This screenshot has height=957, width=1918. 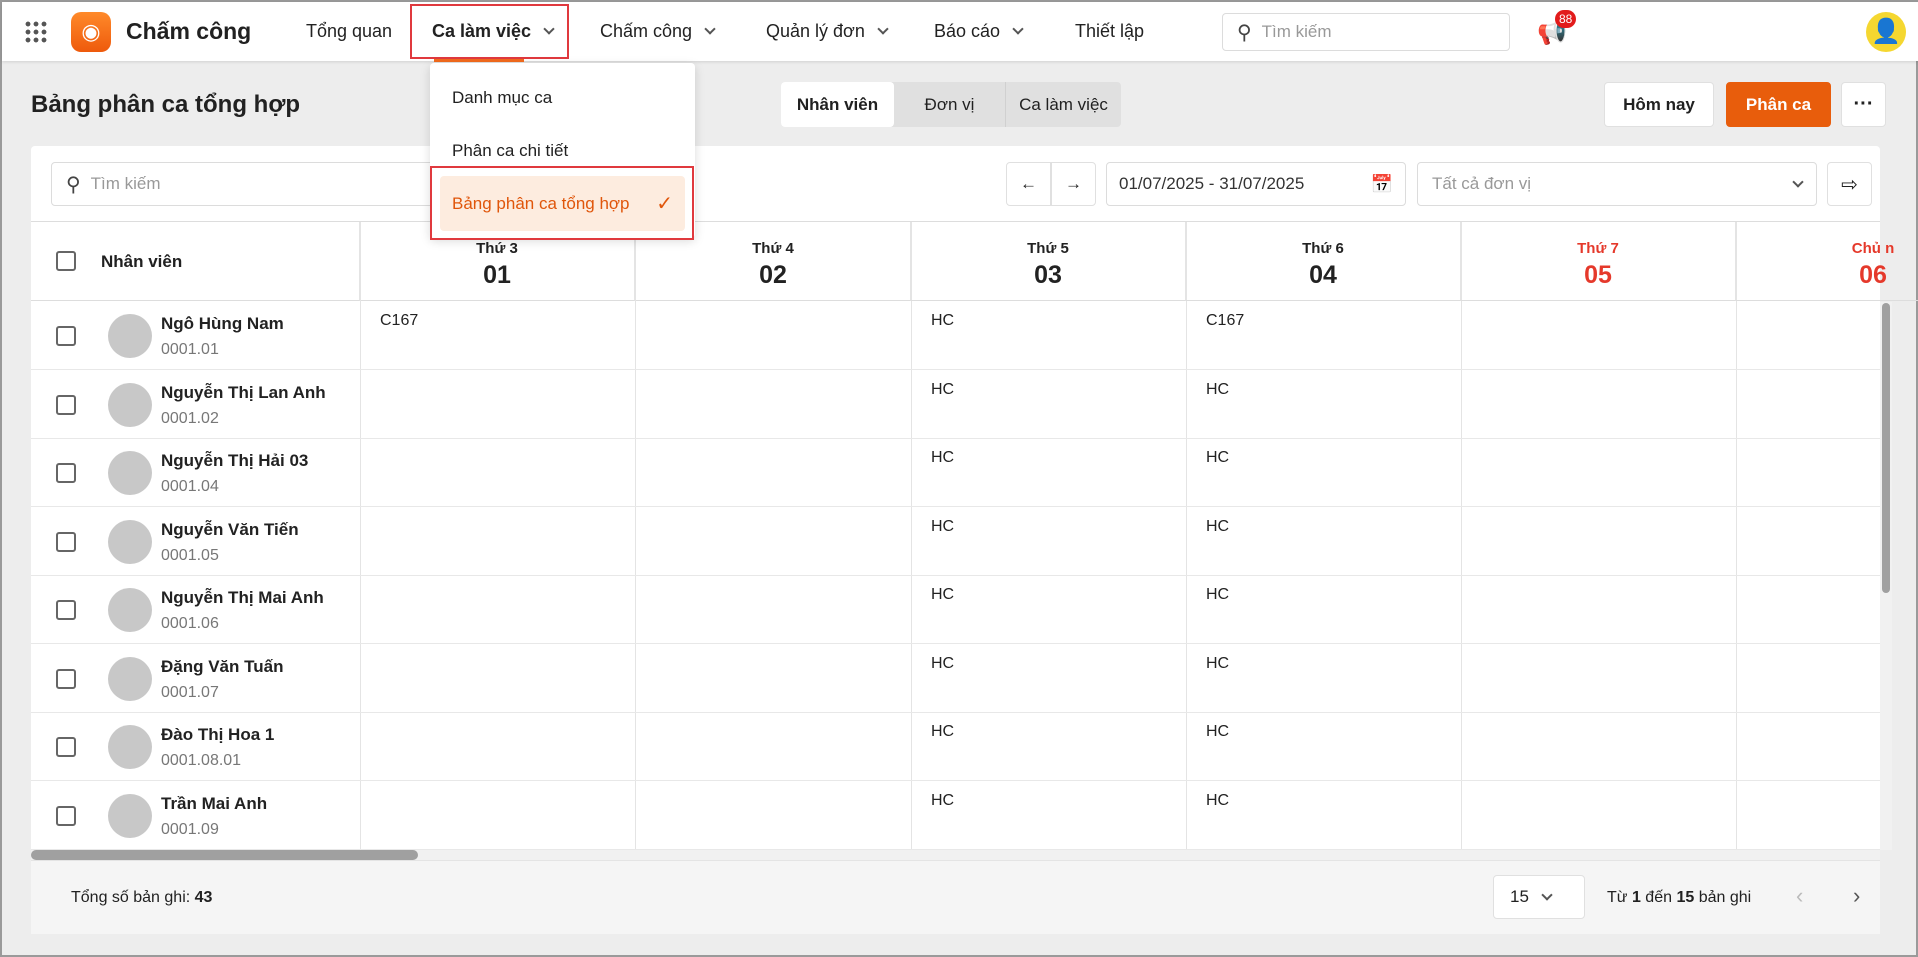 What do you see at coordinates (950, 104) in the screenshot?
I see `tab-don-vi: Đơn vị` at bounding box center [950, 104].